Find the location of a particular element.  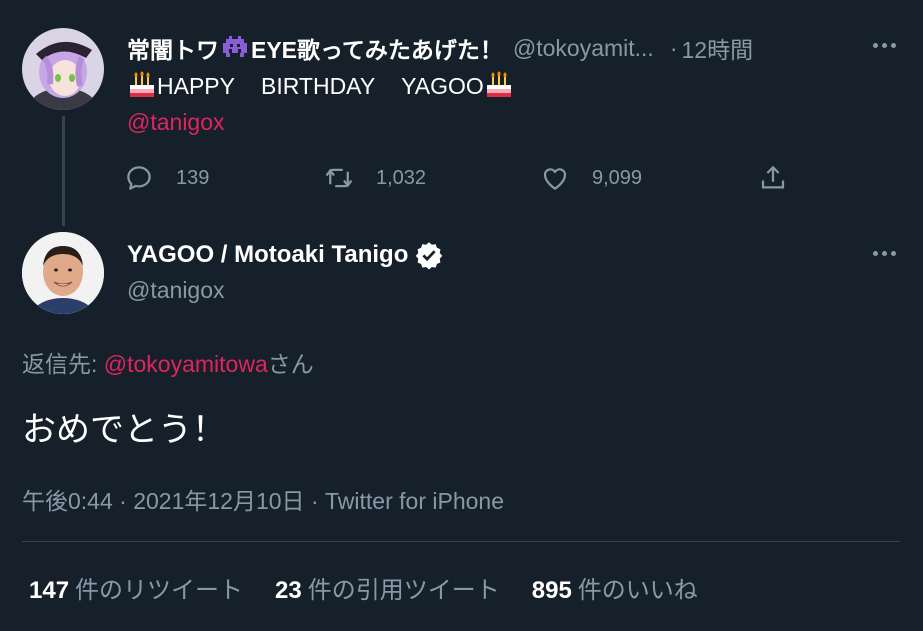

share-icon is located at coordinates (773, 177).